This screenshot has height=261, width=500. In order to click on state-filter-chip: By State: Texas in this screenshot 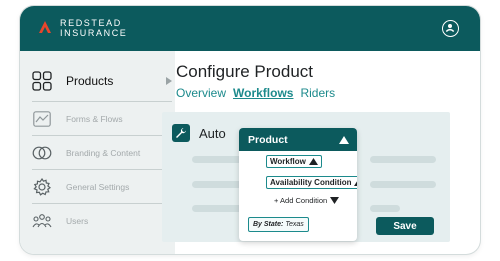, I will do `click(278, 224)`.